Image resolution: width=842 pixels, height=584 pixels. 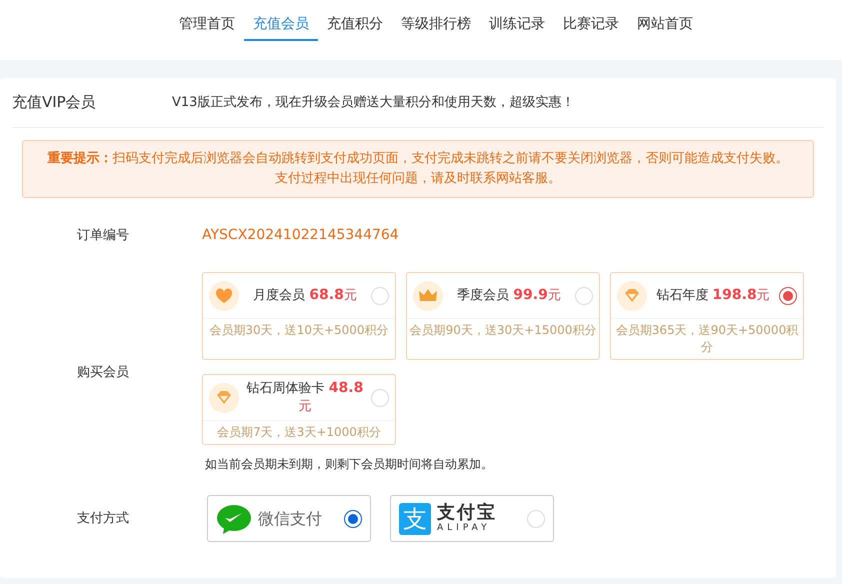 I want to click on card-title: 充值VIP会员, so click(x=54, y=103).